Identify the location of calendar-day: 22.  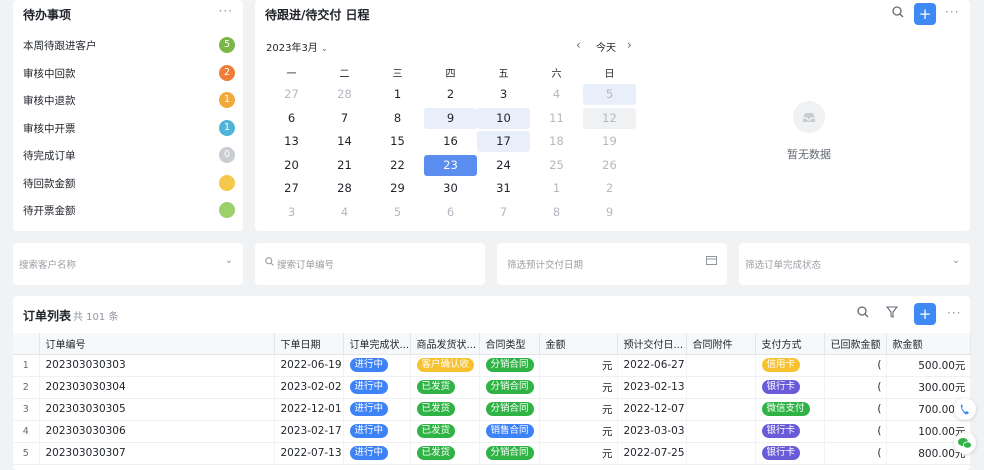
(397, 165).